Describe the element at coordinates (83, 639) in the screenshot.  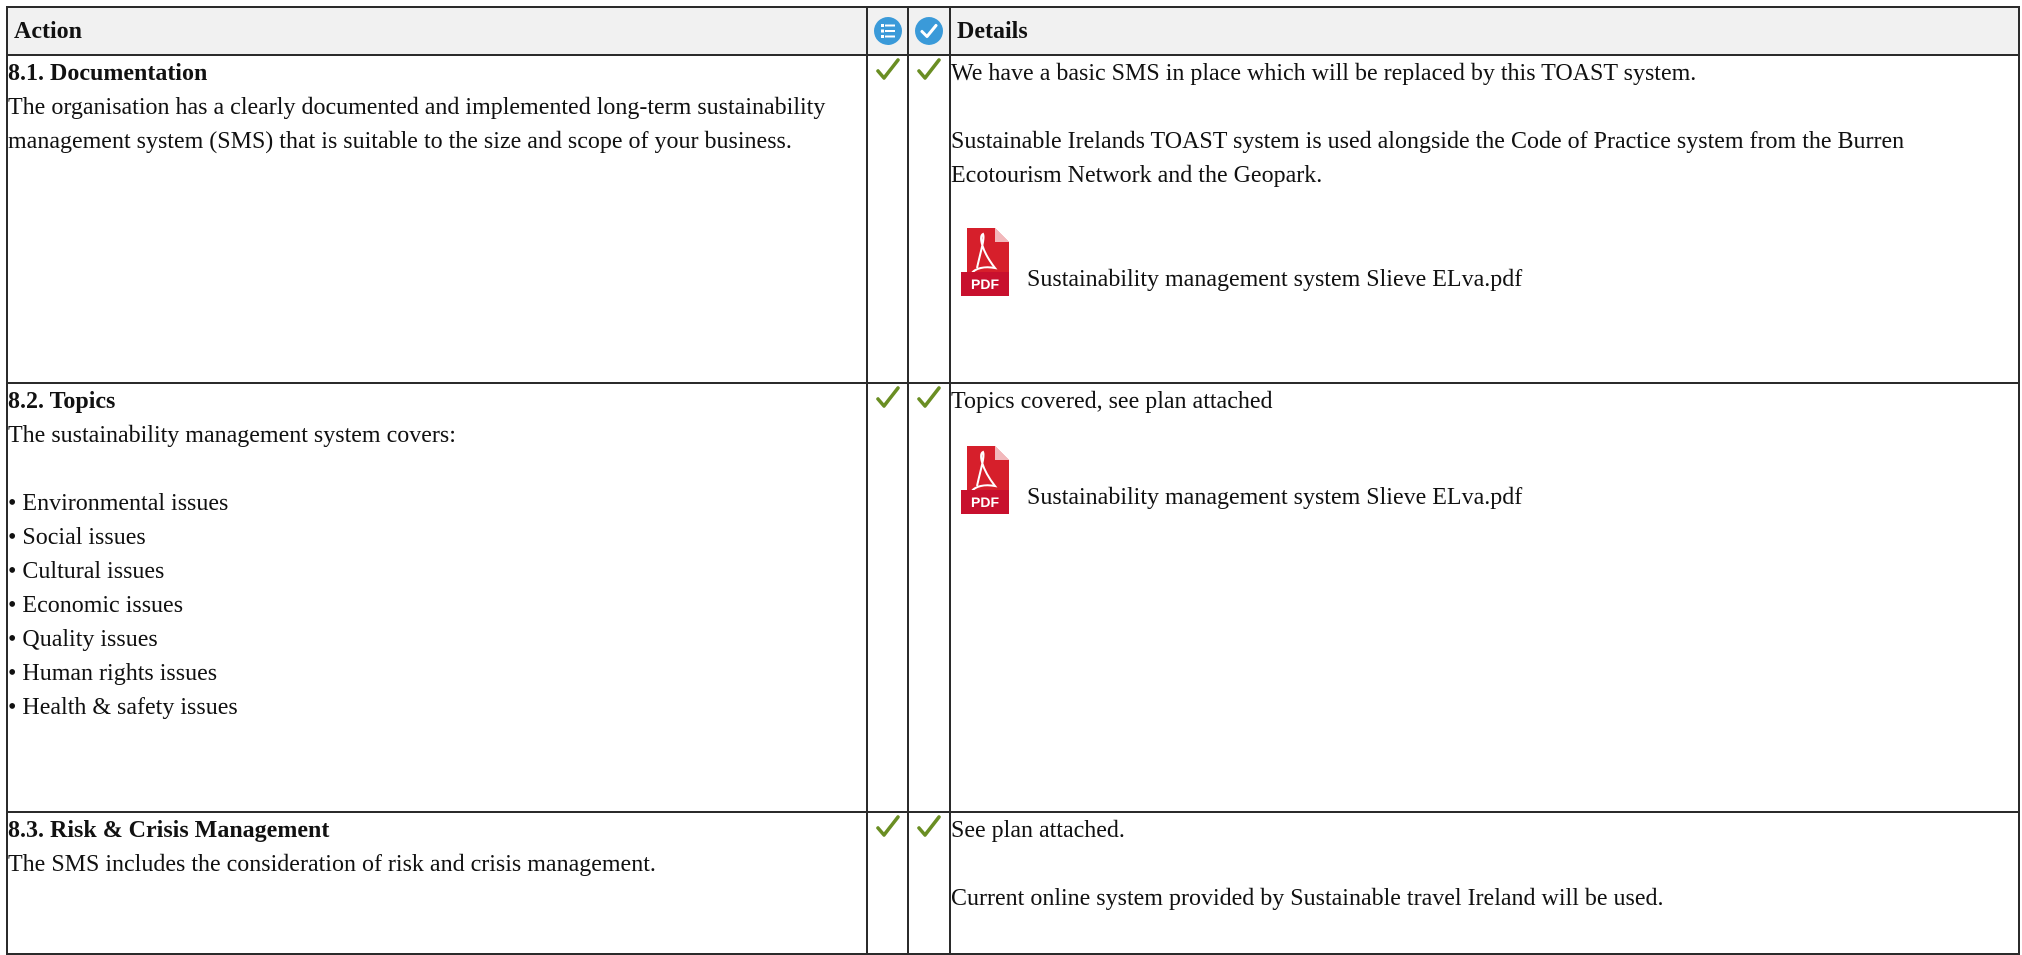
I see `list-item: • Quality issues` at that location.